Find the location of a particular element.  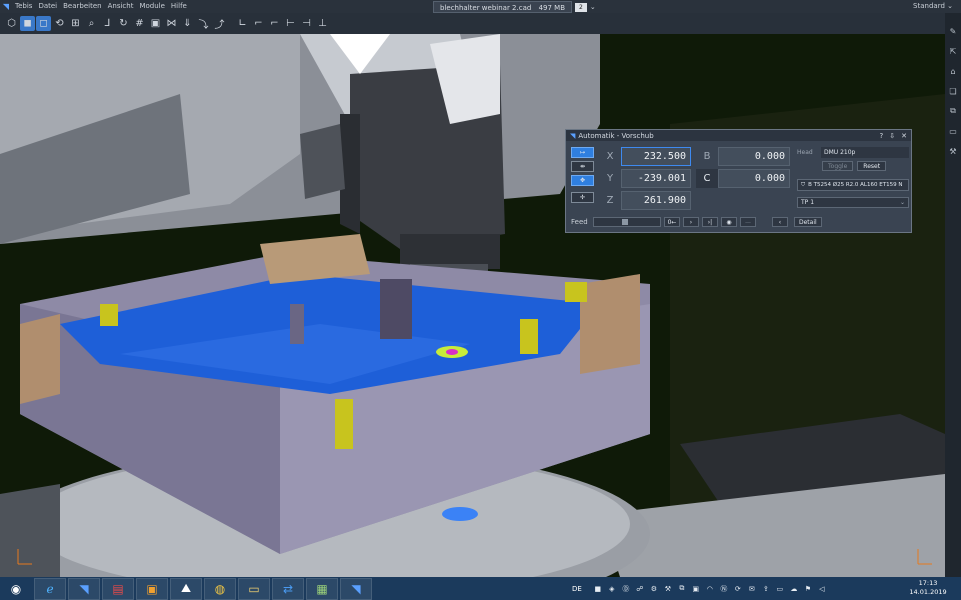

file-explorer-icon: ▭ is located at coordinates (254, 588).